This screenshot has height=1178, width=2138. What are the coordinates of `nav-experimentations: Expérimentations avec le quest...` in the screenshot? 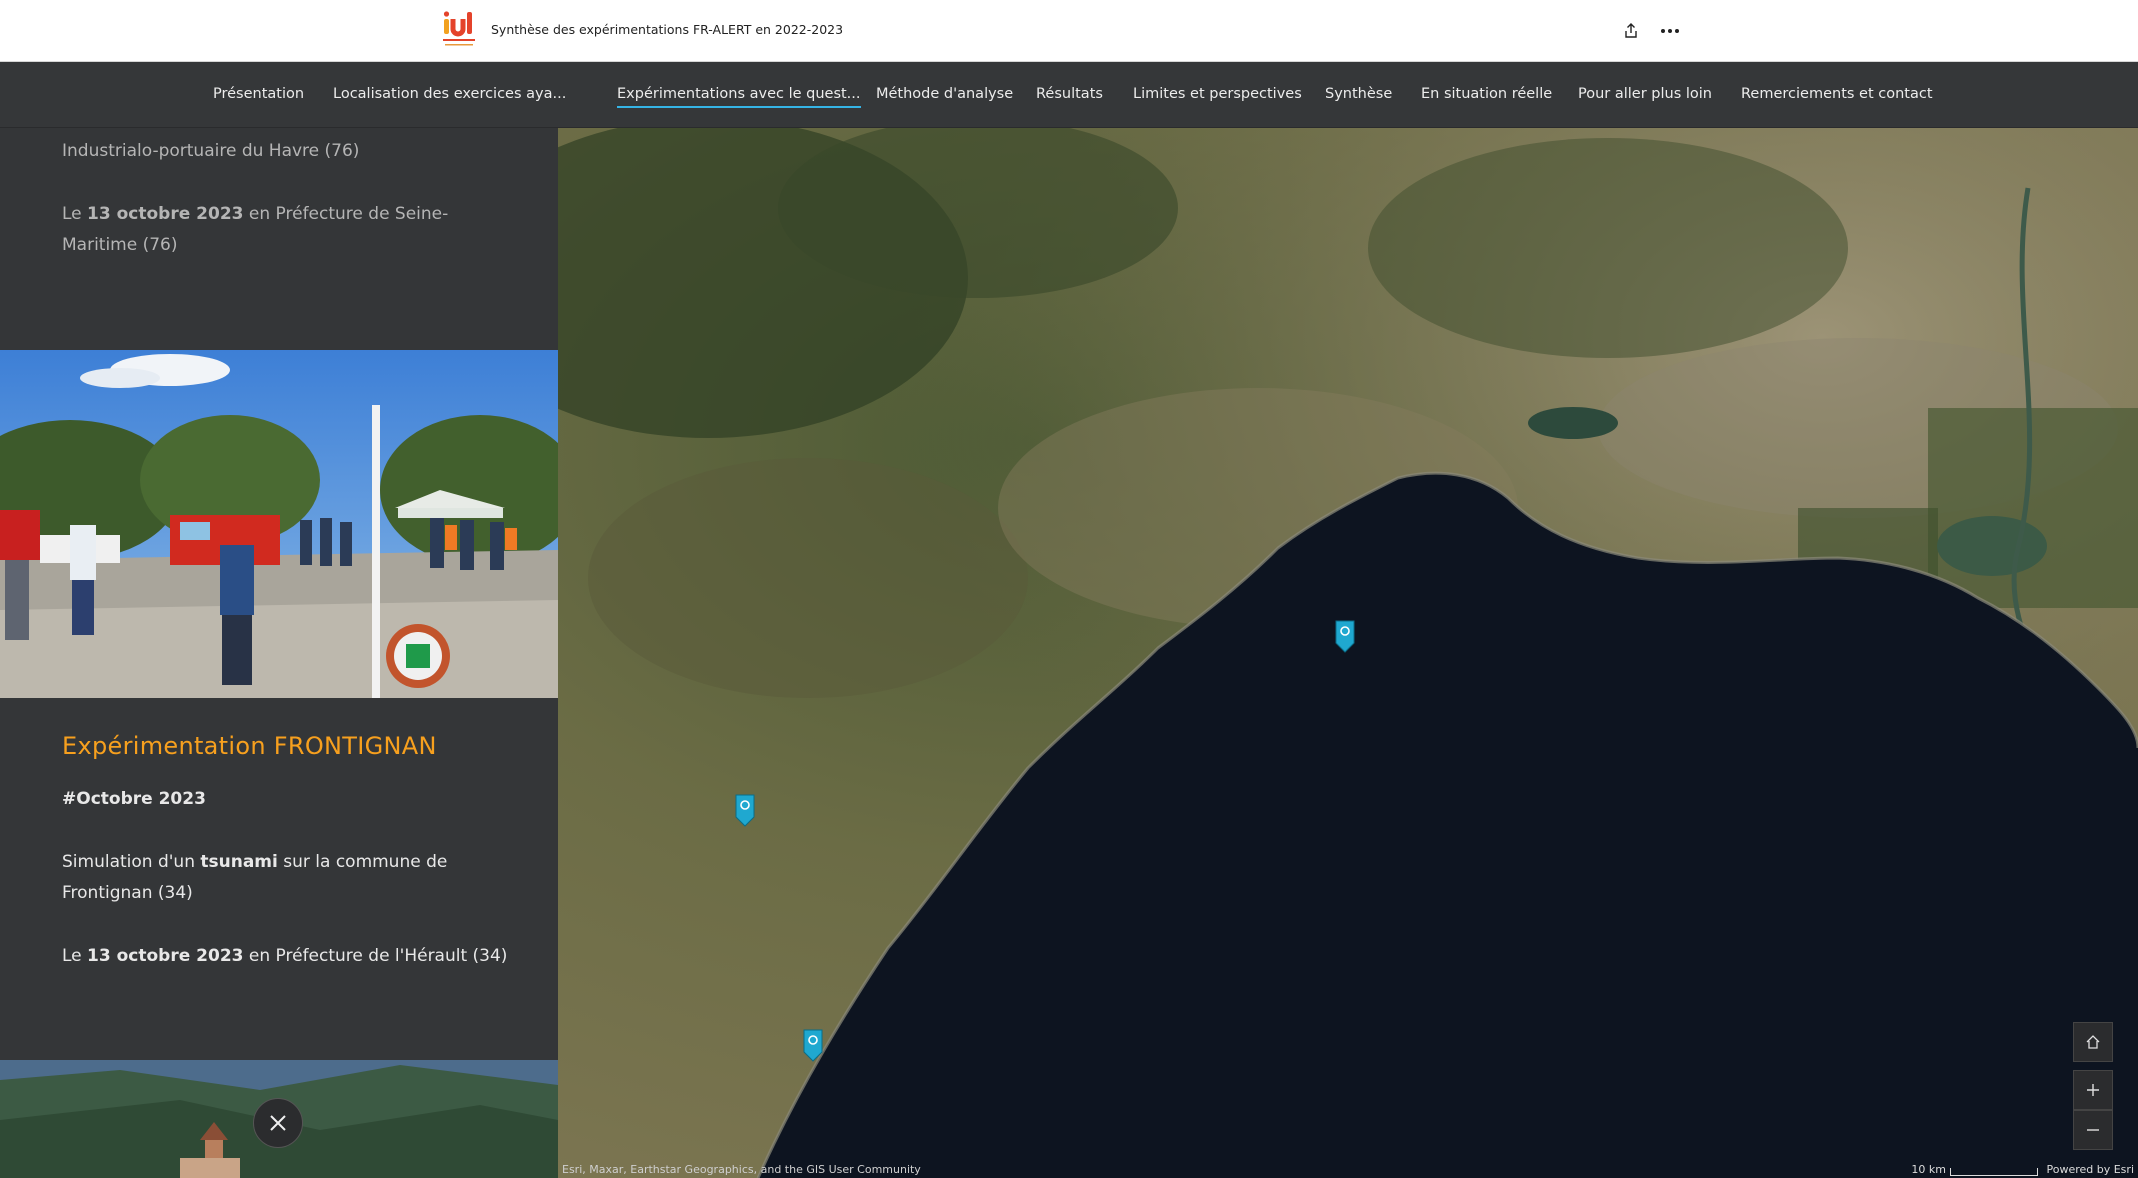 It's located at (739, 97).